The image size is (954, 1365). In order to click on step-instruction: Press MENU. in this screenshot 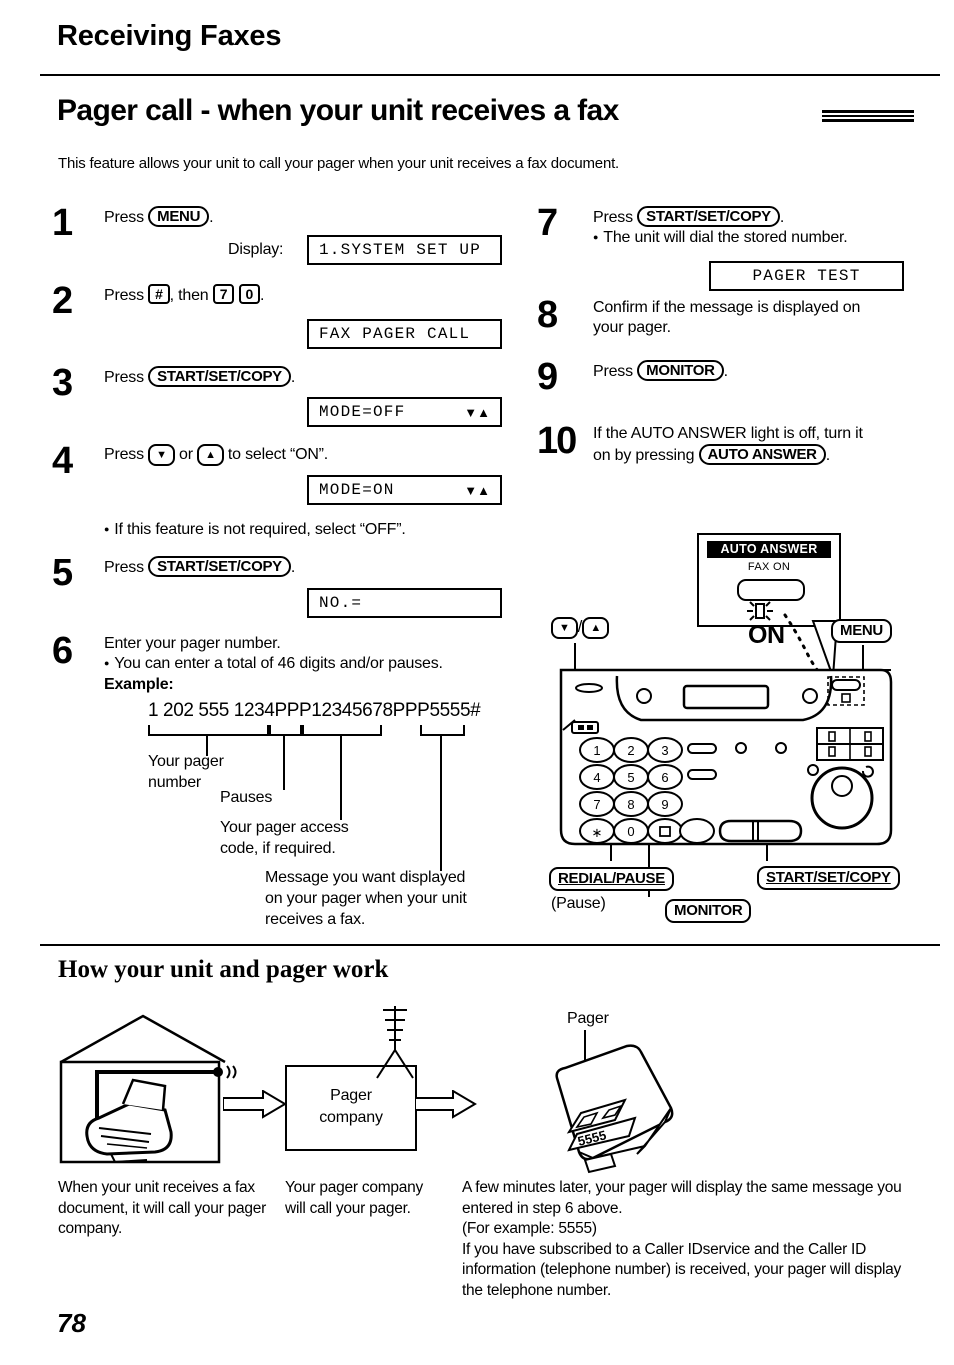, I will do `click(308, 217)`.